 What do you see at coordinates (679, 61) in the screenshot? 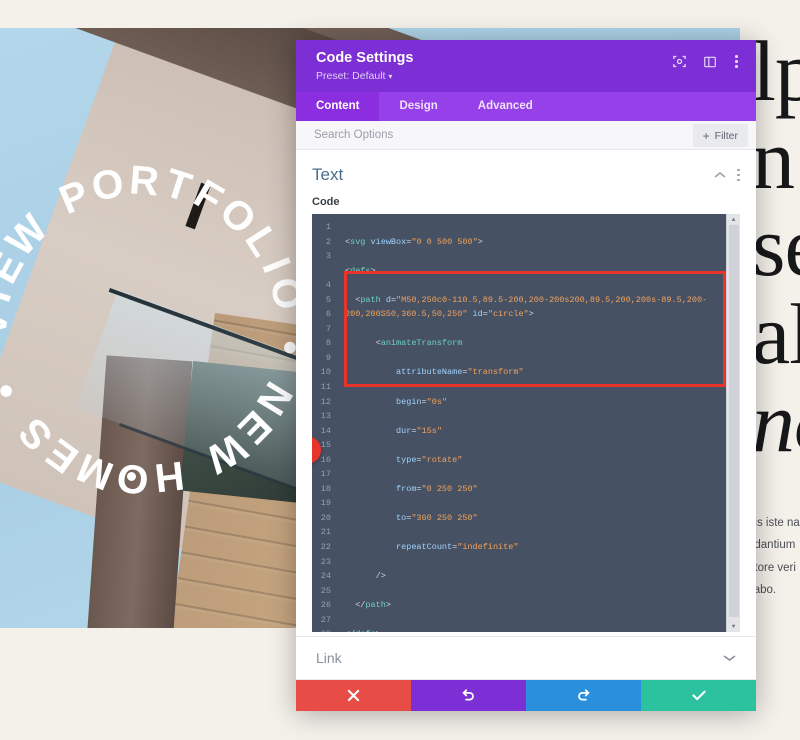
I see `focus-icon` at bounding box center [679, 61].